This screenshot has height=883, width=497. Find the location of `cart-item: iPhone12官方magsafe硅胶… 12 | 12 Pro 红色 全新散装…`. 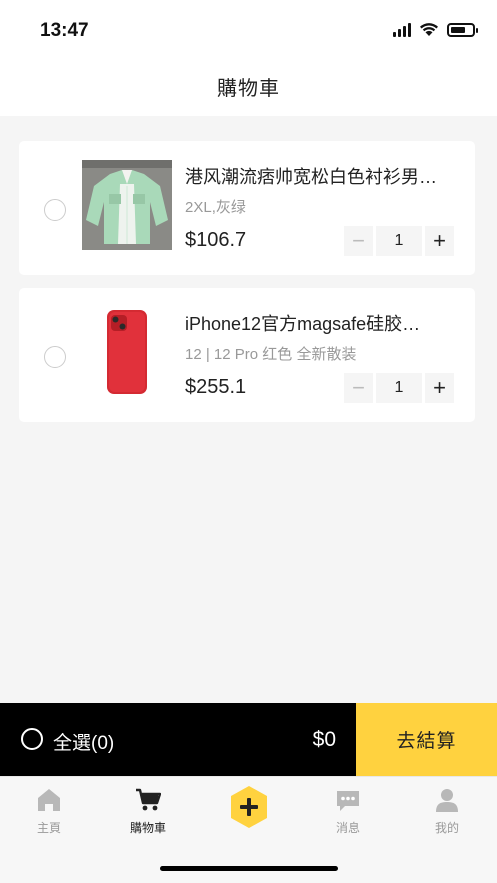

cart-item: iPhone12官方magsafe硅胶… 12 | 12 Pro 红色 全新散装… is located at coordinates (247, 355).